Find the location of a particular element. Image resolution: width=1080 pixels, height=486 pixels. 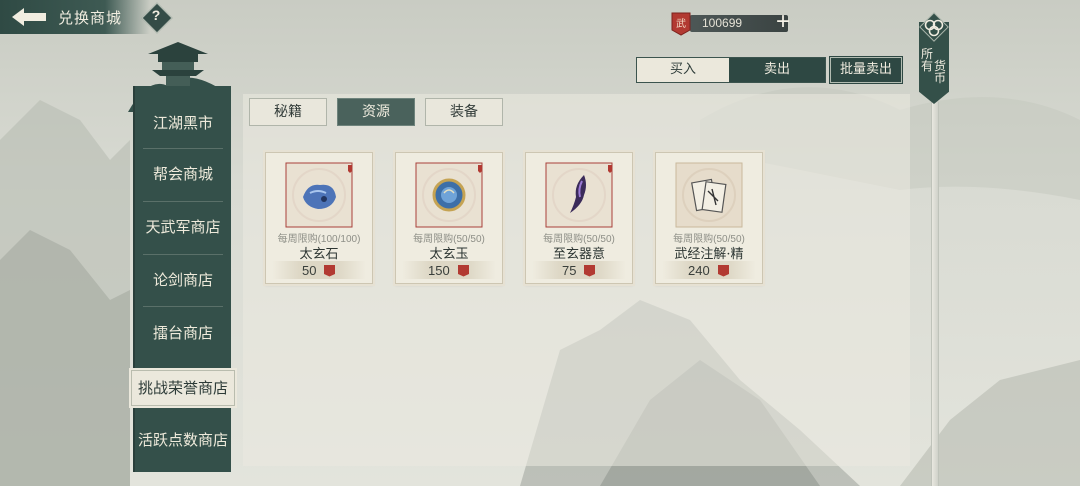

ribbon-label-2: 货币 is located at coordinates (940, 72).